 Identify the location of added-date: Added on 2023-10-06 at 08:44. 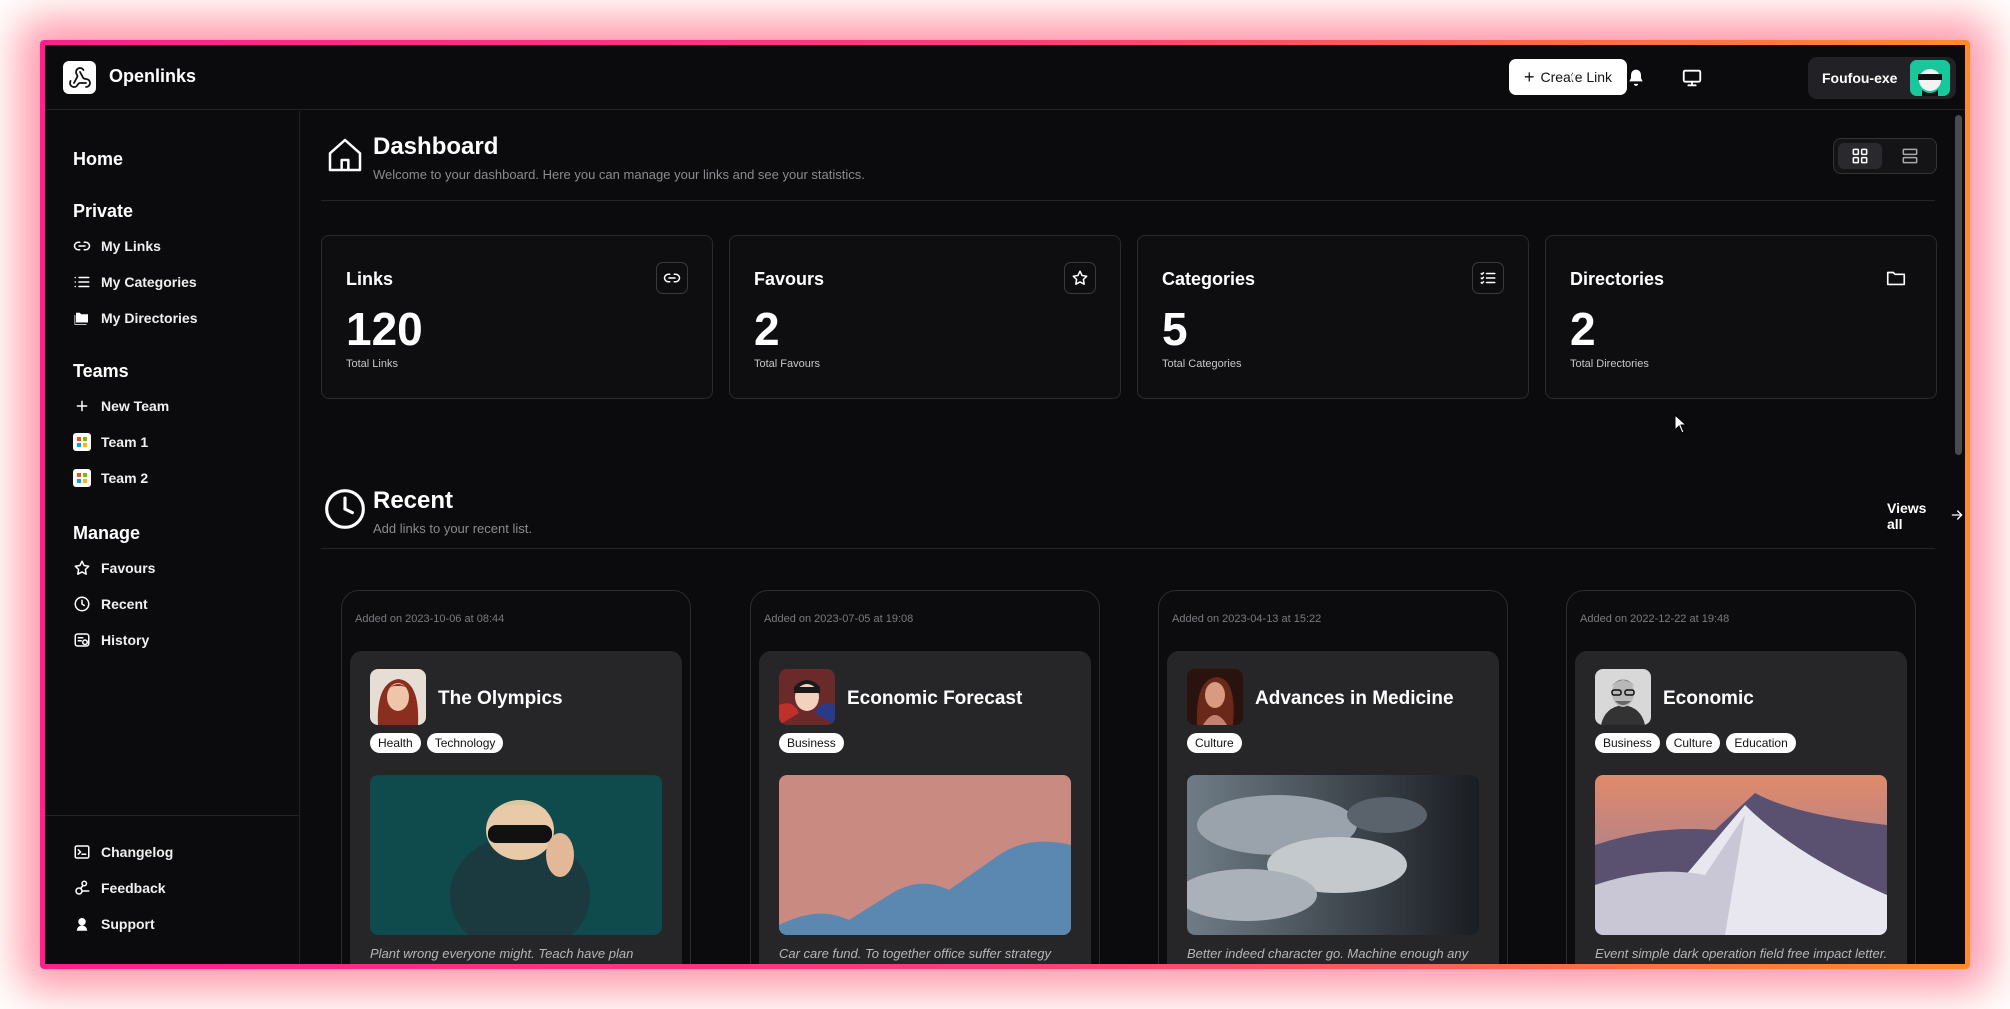
(430, 619).